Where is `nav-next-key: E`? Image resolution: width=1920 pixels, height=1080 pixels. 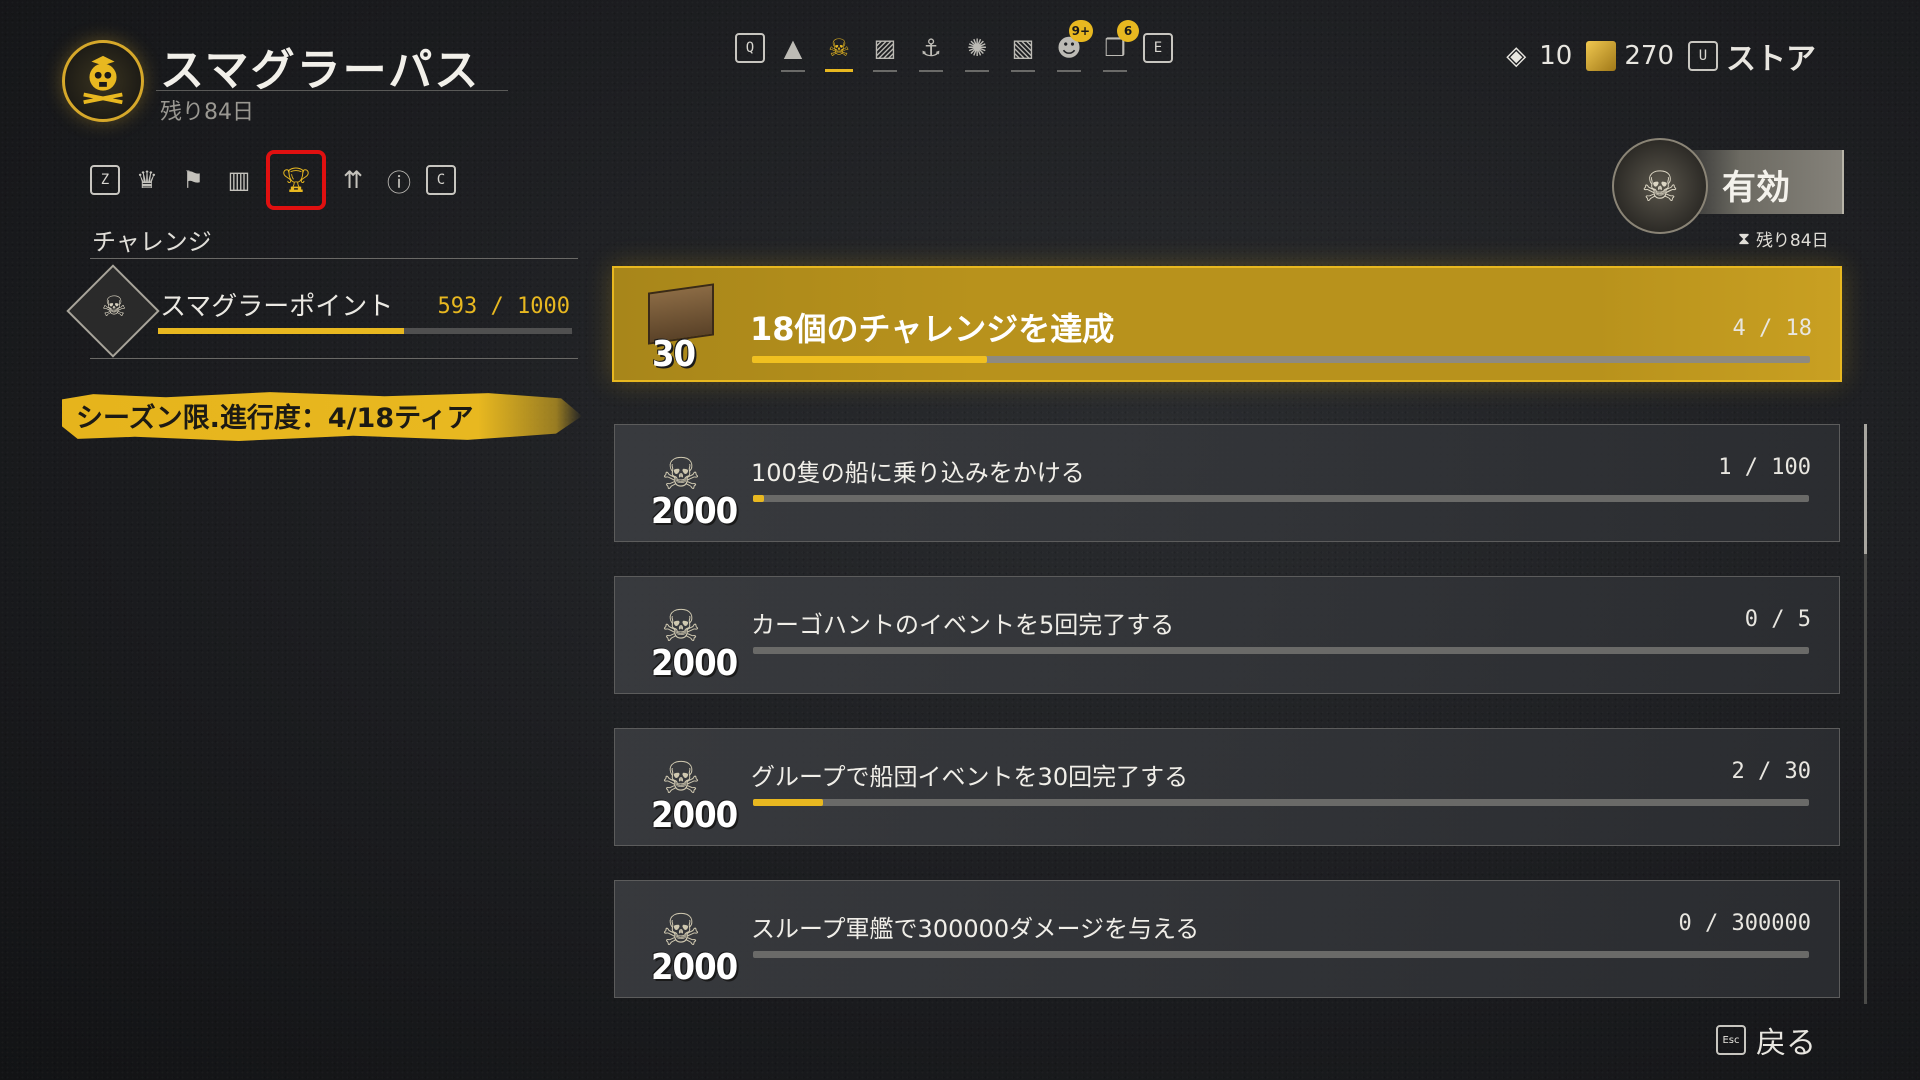
nav-next-key: E is located at coordinates (1158, 48).